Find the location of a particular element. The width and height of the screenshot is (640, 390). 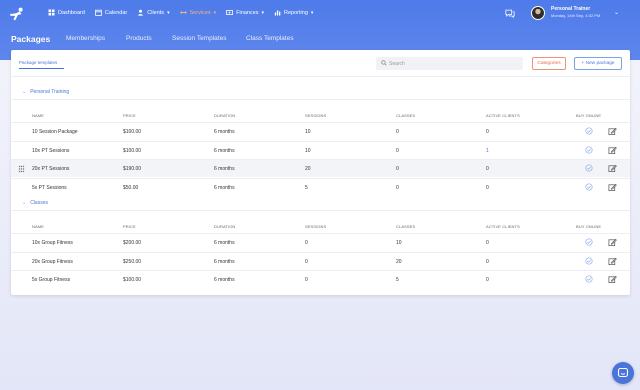

search-icon is located at coordinates (384, 63).